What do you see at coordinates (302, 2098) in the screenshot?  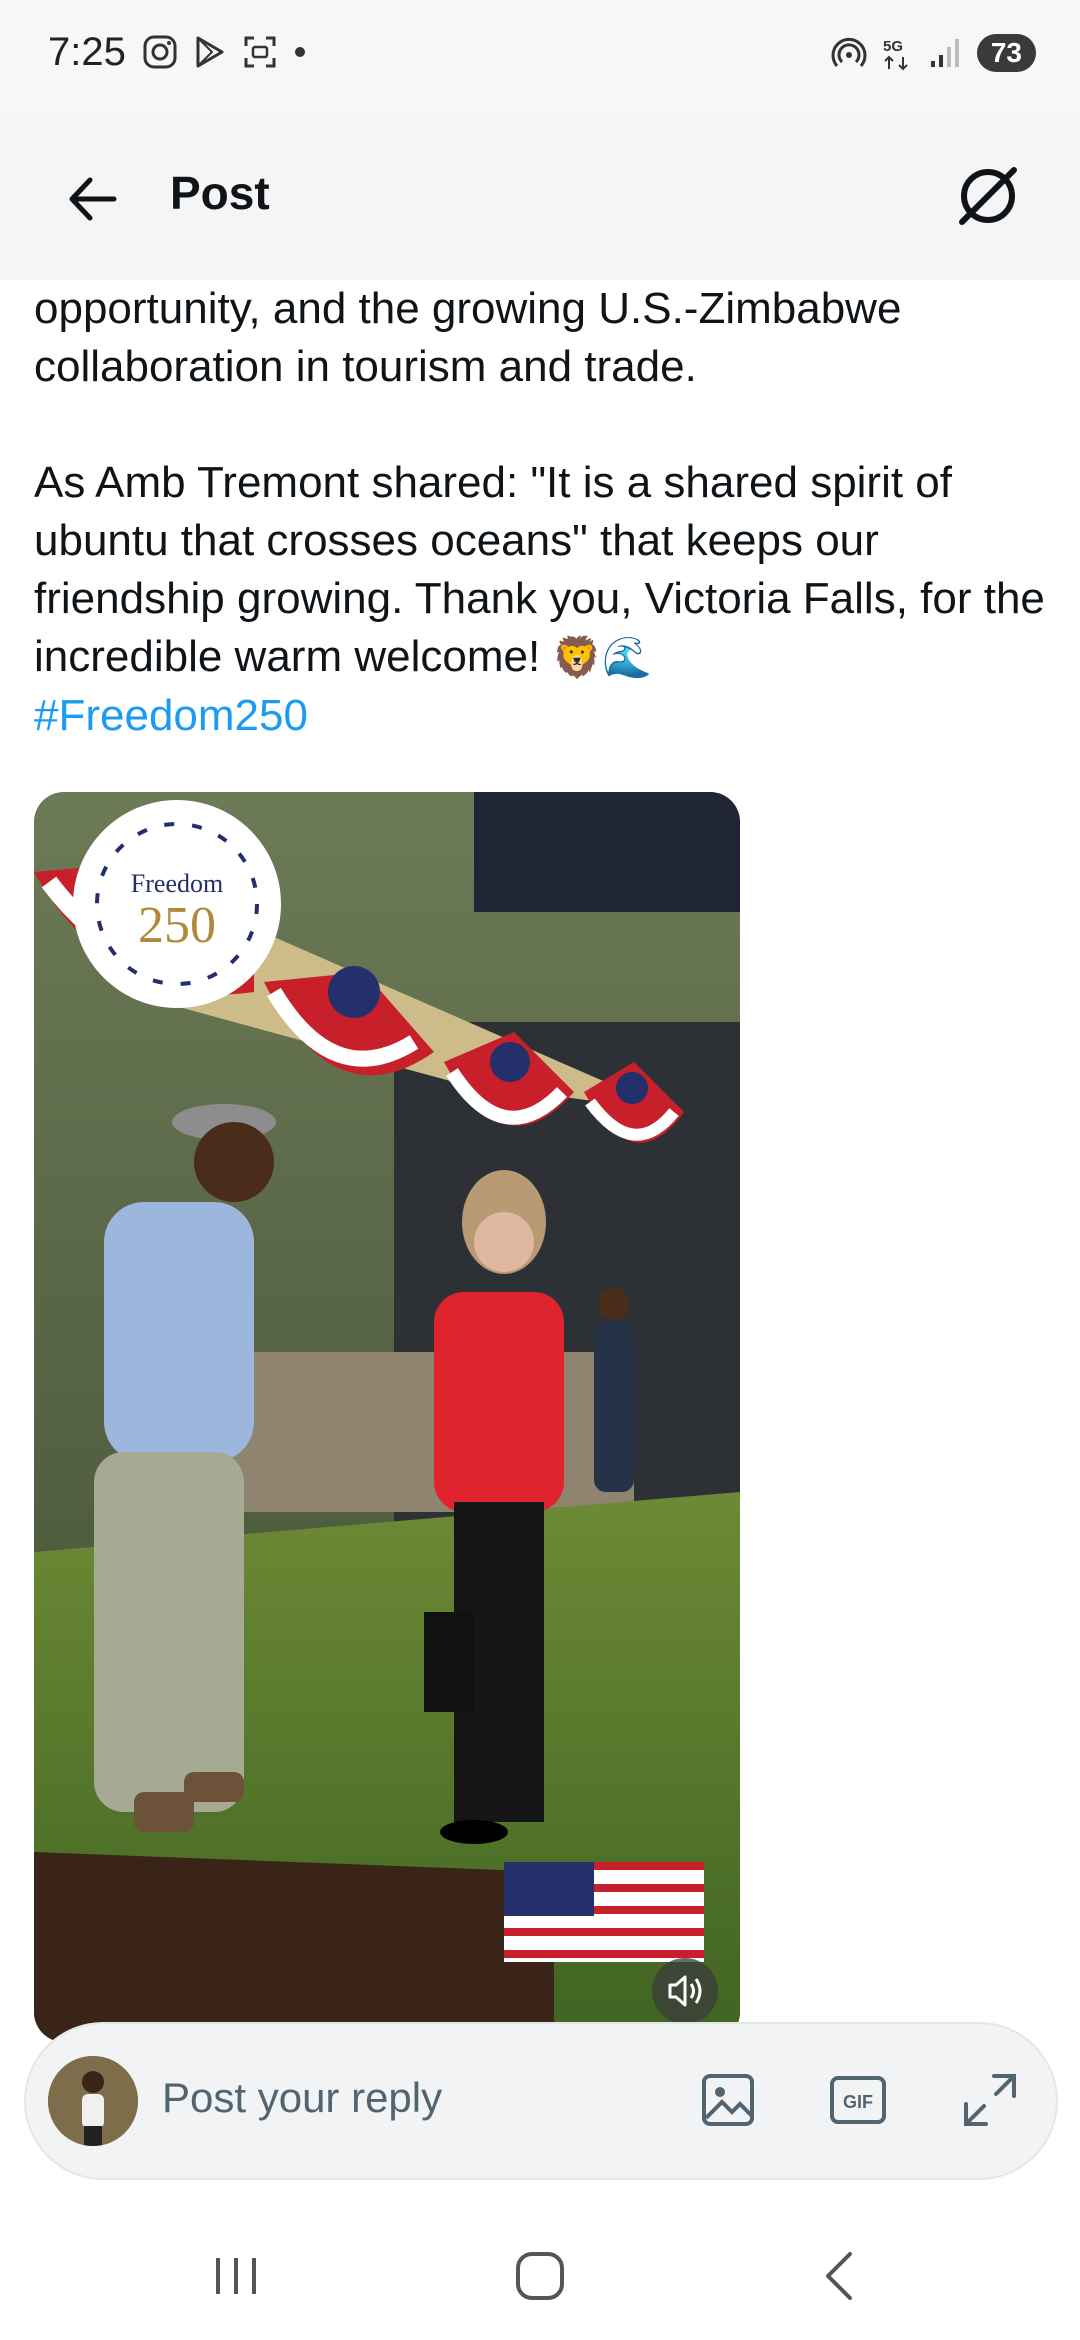 I see `reply-input: Post your reply` at bounding box center [302, 2098].